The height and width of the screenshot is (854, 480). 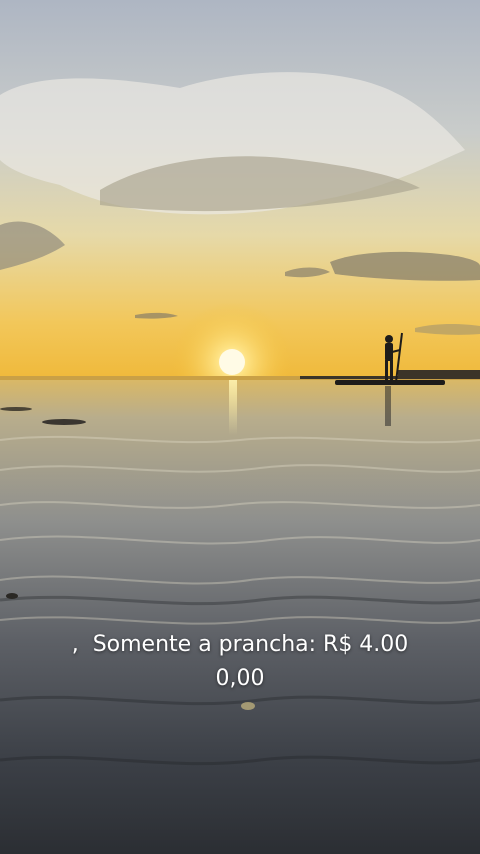 I want to click on sun-reflection, so click(x=233, y=407).